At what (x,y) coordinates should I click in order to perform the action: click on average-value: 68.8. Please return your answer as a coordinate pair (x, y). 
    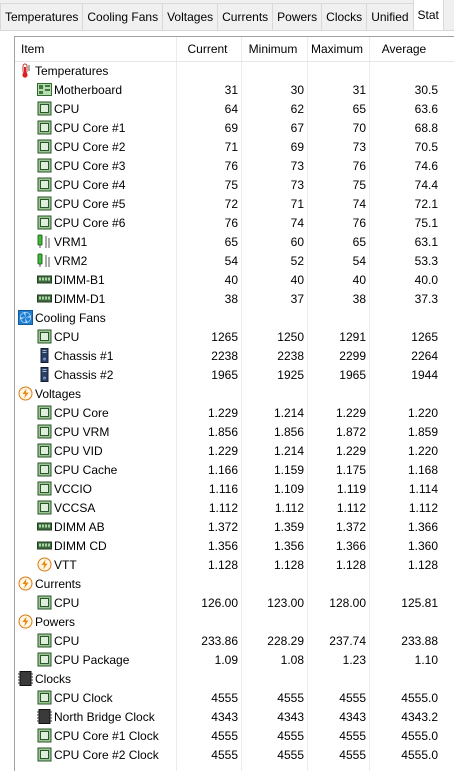
    Looking at the image, I should click on (426, 128).